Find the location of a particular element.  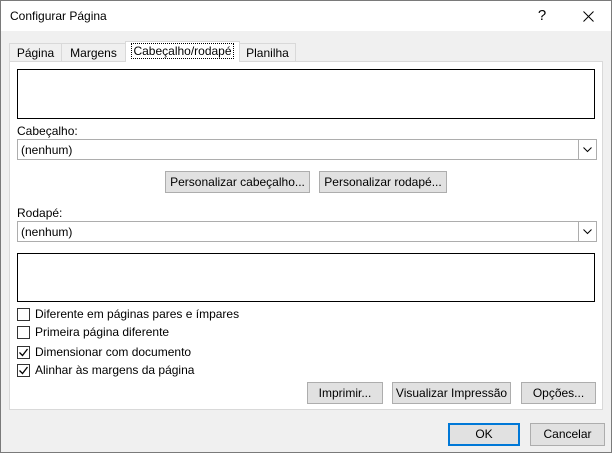

close-icon is located at coordinates (588, 16).